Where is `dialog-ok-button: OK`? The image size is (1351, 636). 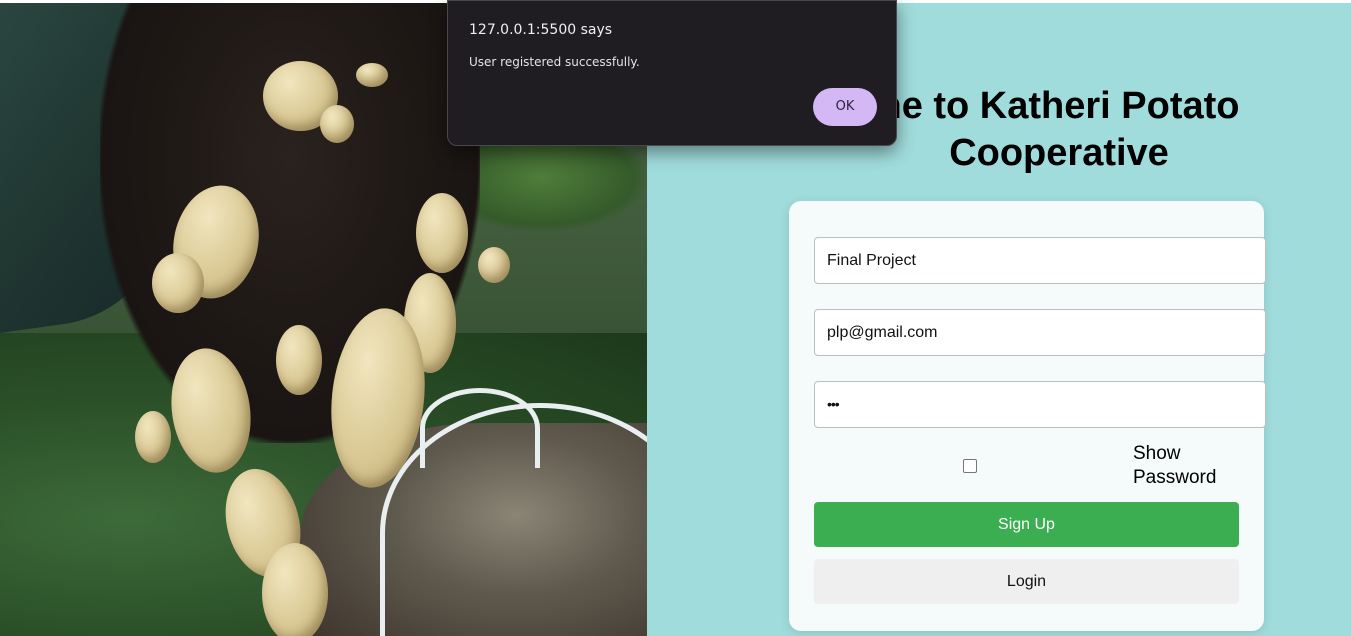
dialog-ok-button: OK is located at coordinates (845, 107).